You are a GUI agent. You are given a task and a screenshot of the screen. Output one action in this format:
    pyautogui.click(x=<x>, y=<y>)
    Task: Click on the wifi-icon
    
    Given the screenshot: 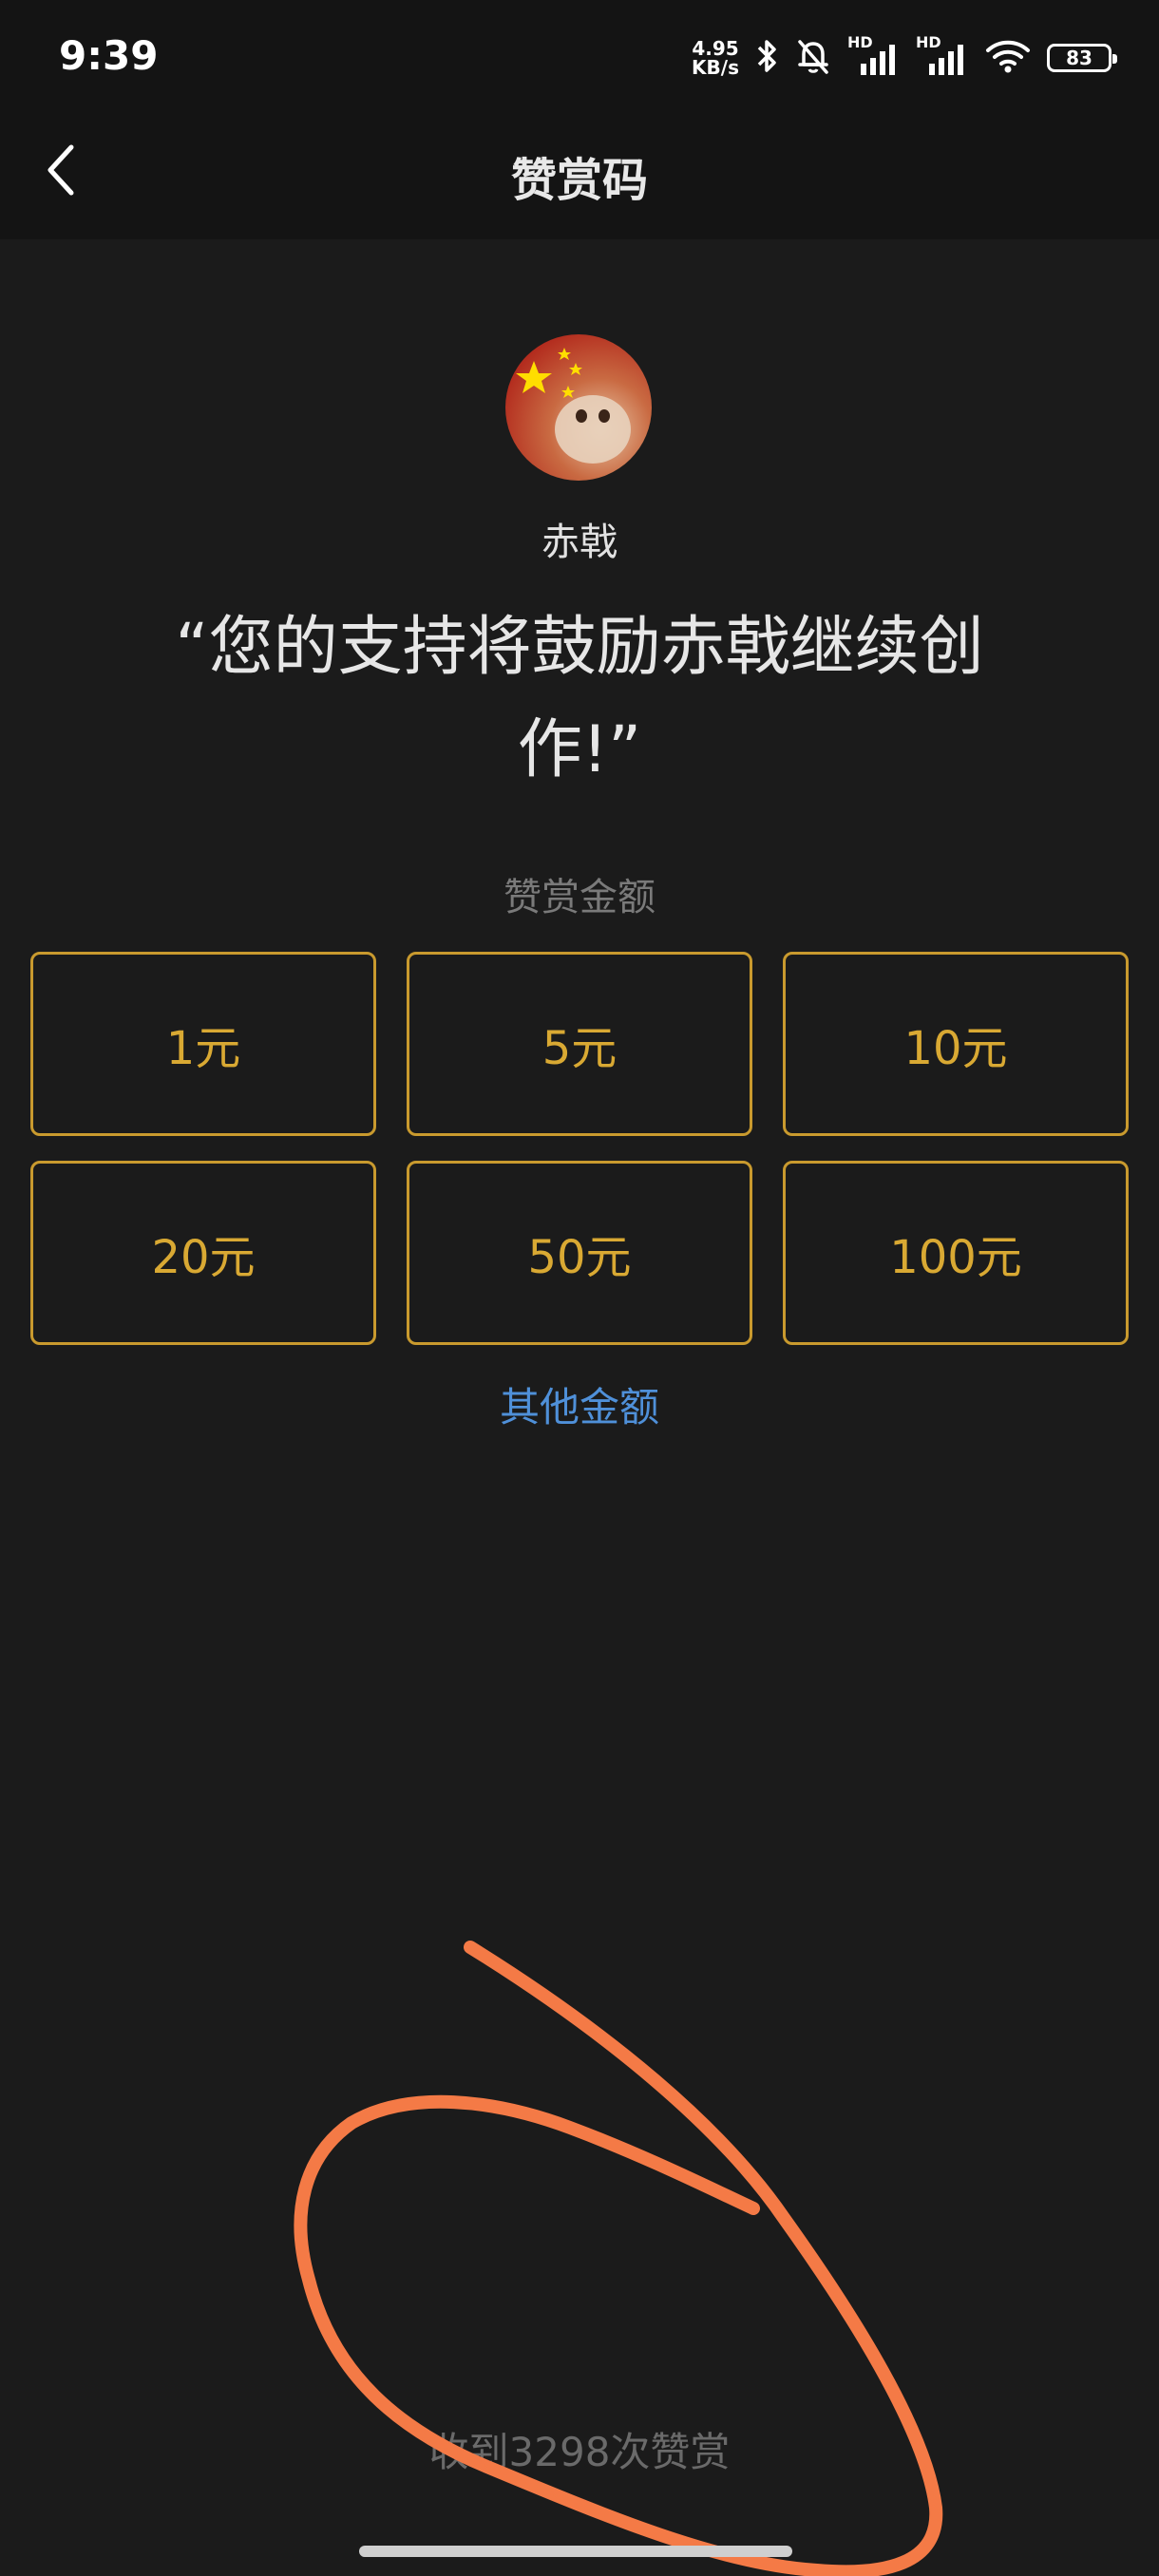 What is the action you would take?
    pyautogui.click(x=1008, y=58)
    